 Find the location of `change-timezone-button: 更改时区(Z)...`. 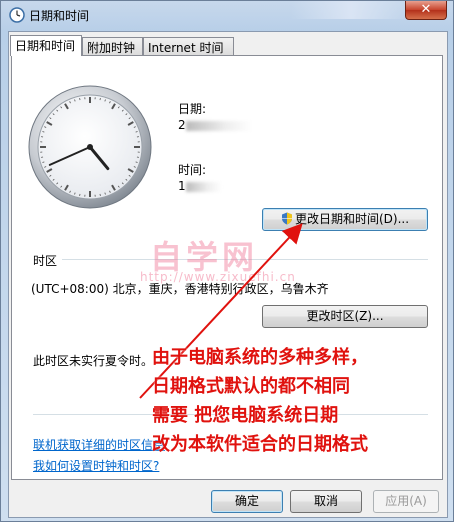

change-timezone-button: 更改时区(Z)... is located at coordinates (345, 316).